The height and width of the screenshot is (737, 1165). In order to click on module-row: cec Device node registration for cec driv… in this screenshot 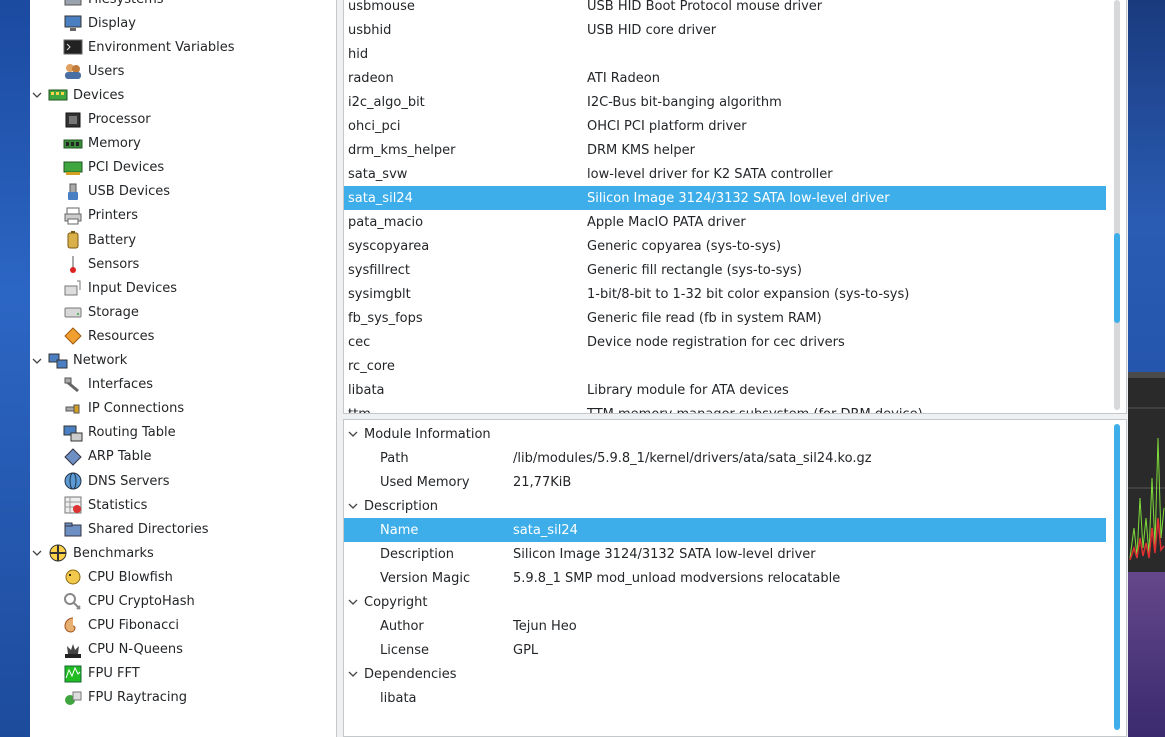, I will do `click(725, 342)`.